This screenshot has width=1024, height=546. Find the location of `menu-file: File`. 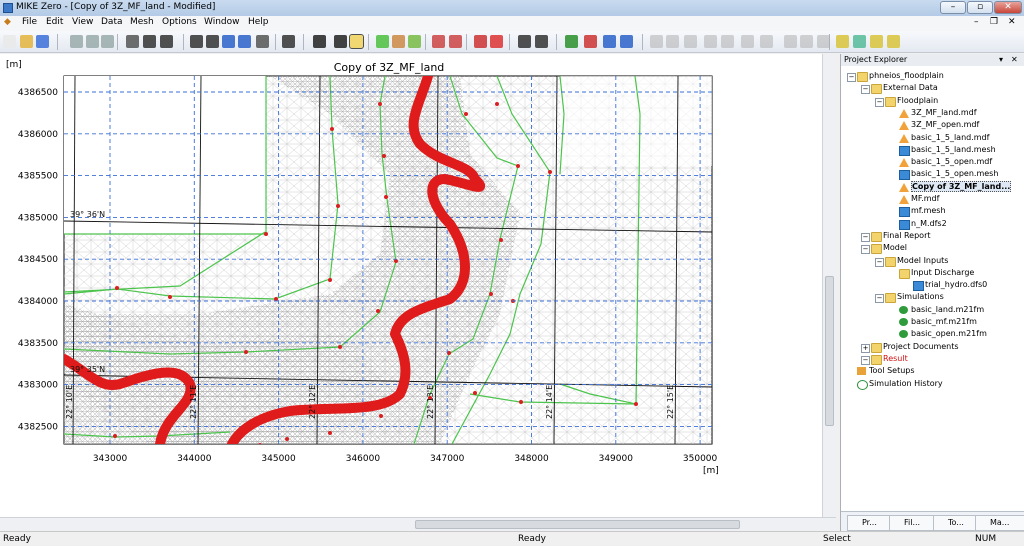

menu-file: File is located at coordinates (29, 22).